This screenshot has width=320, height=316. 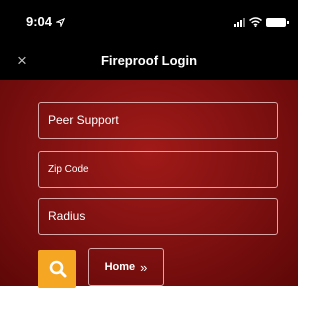 I want to click on status-bar: 9:04, so click(x=149, y=21).